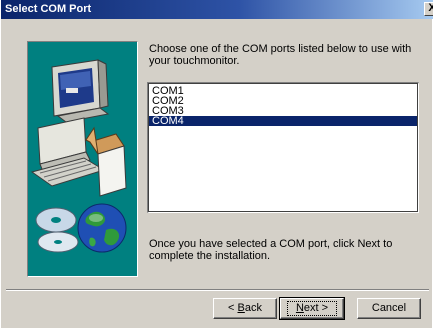 Image resolution: width=433 pixels, height=329 pixels. What do you see at coordinates (78, 128) in the screenshot?
I see `computer-icon` at bounding box center [78, 128].